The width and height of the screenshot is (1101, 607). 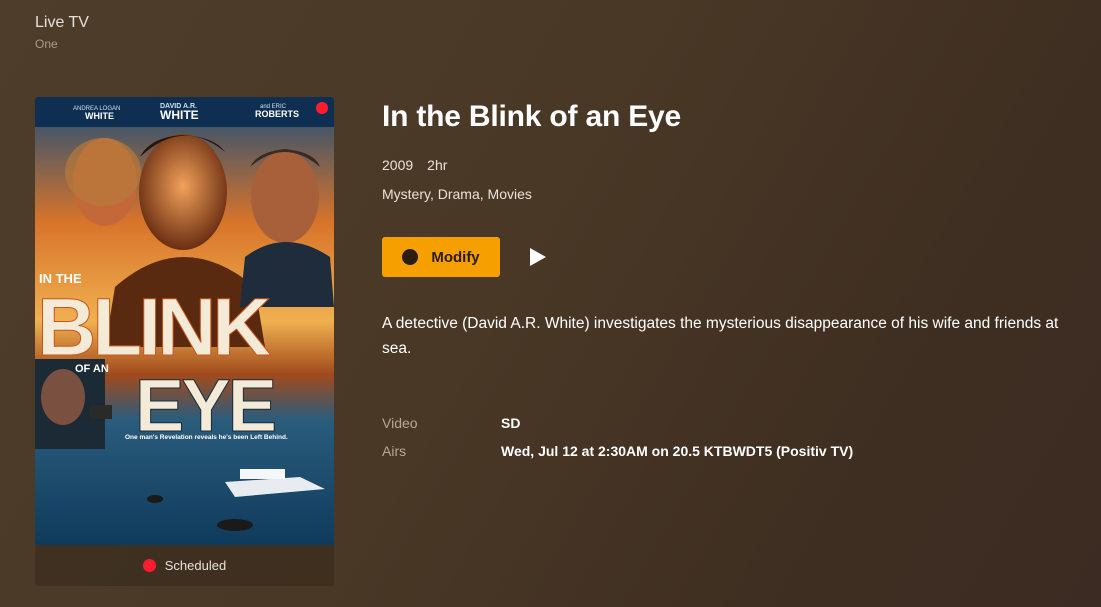 I want to click on modify-recording-button: Modify, so click(x=441, y=257).